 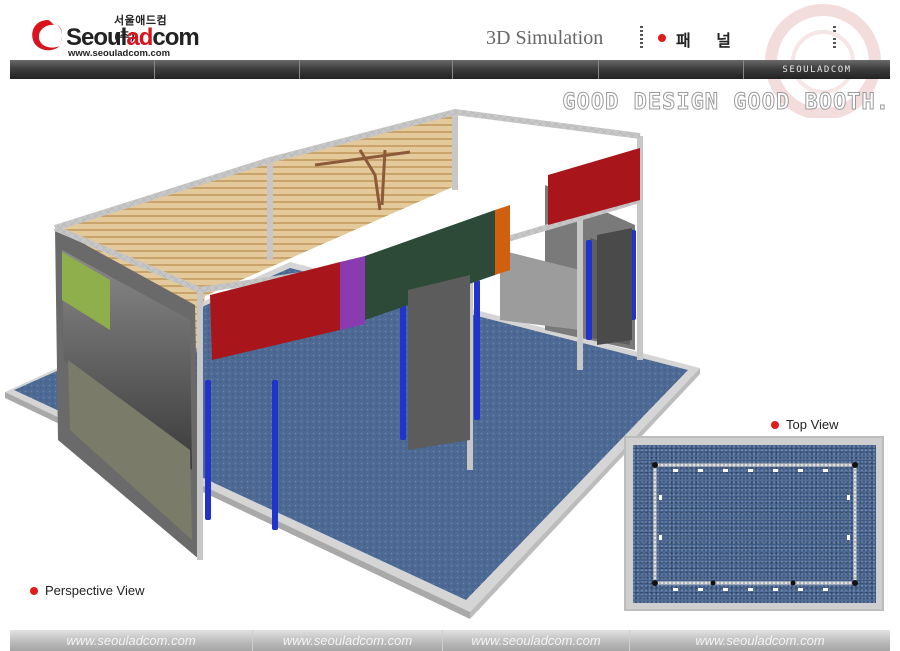 I want to click on section-title: 3D Simulation, so click(x=545, y=38).